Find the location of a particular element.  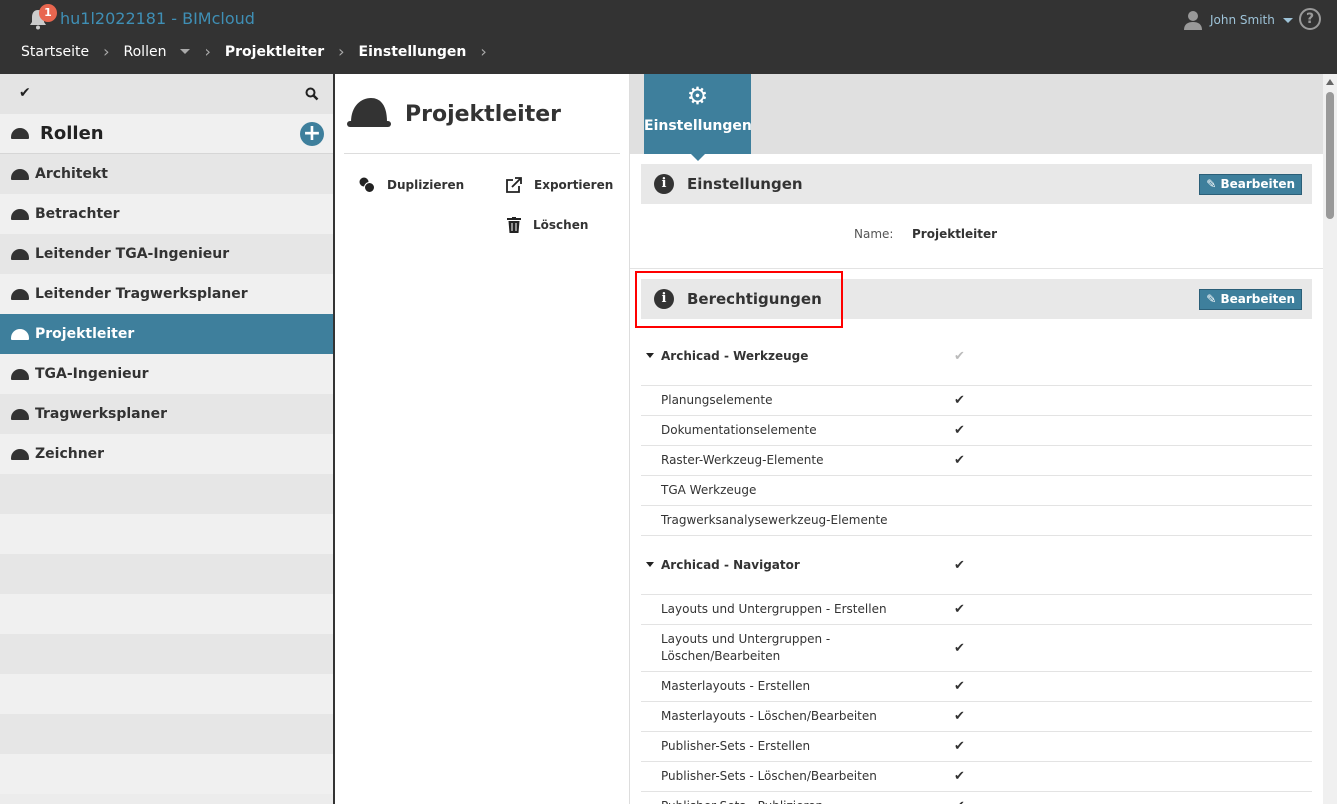

delete-button: Löschen is located at coordinates (547, 225).